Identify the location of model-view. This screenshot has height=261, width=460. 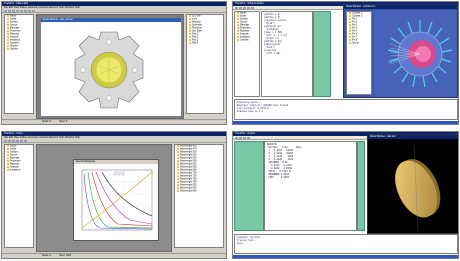
(111, 69).